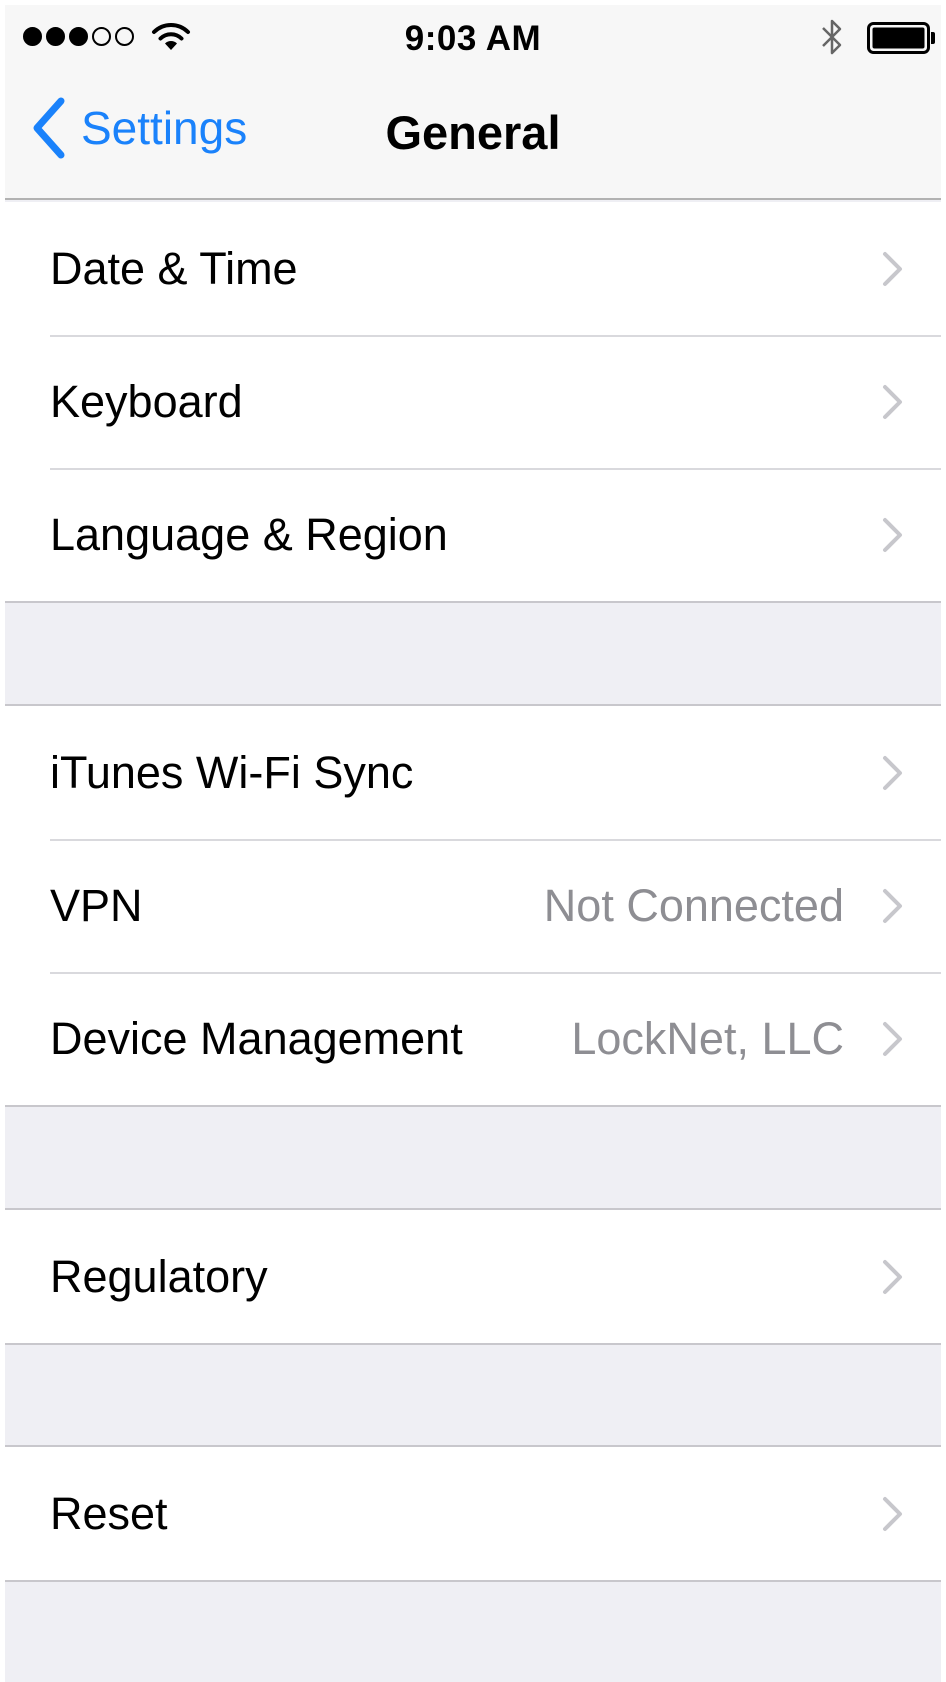 The height and width of the screenshot is (1682, 946). I want to click on date-time-row: Date & Time, so click(473, 268).